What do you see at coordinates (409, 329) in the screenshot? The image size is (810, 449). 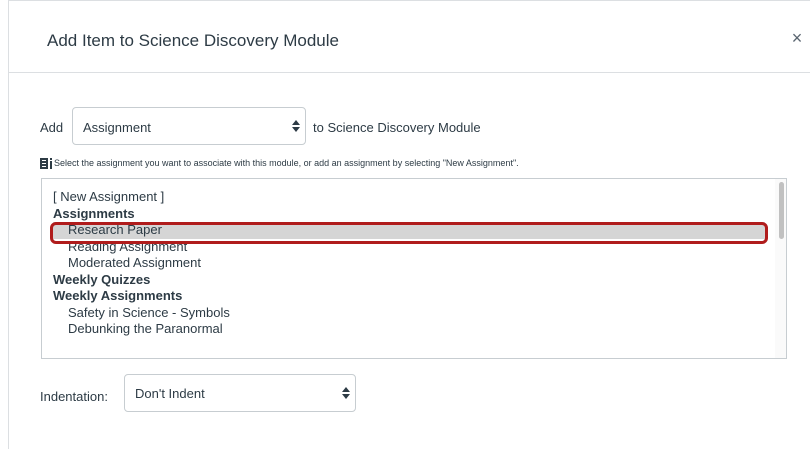 I see `list-option-debunking-paranormal: Debunking the Paranormal` at bounding box center [409, 329].